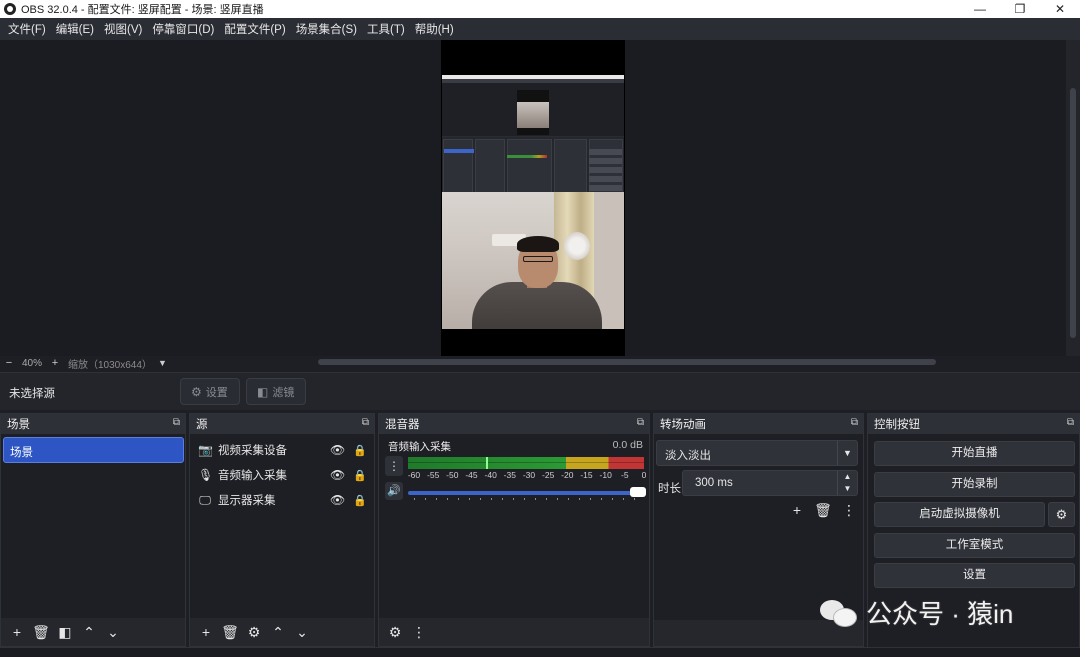 The height and width of the screenshot is (657, 1080). Describe the element at coordinates (27, 29) in the screenshot. I see `menu-file: 文件(F)` at that location.